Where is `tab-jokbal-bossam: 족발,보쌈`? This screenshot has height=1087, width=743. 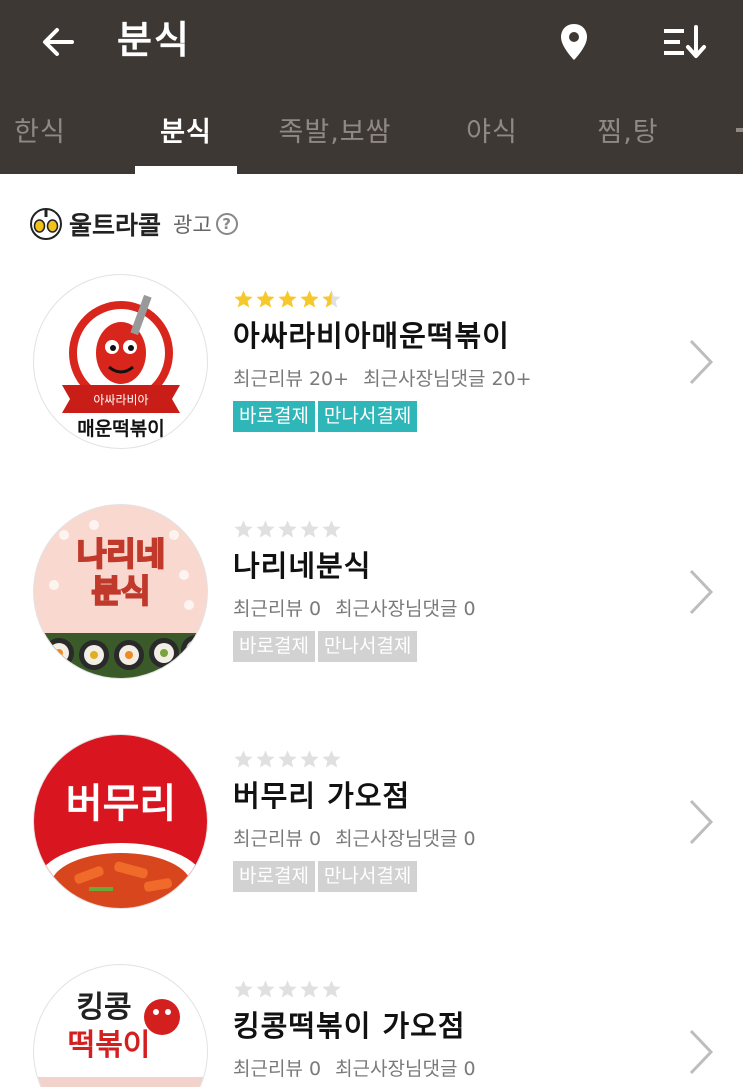
tab-jokbal-bossam: 족발,보쌈 is located at coordinates (335, 134).